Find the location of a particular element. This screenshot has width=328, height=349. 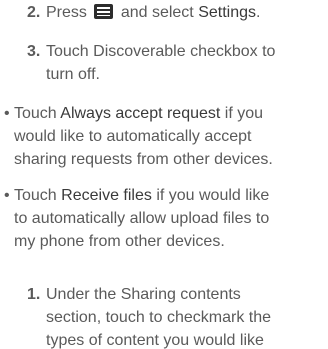

step-text: Press and select Settings. is located at coordinates (153, 12).